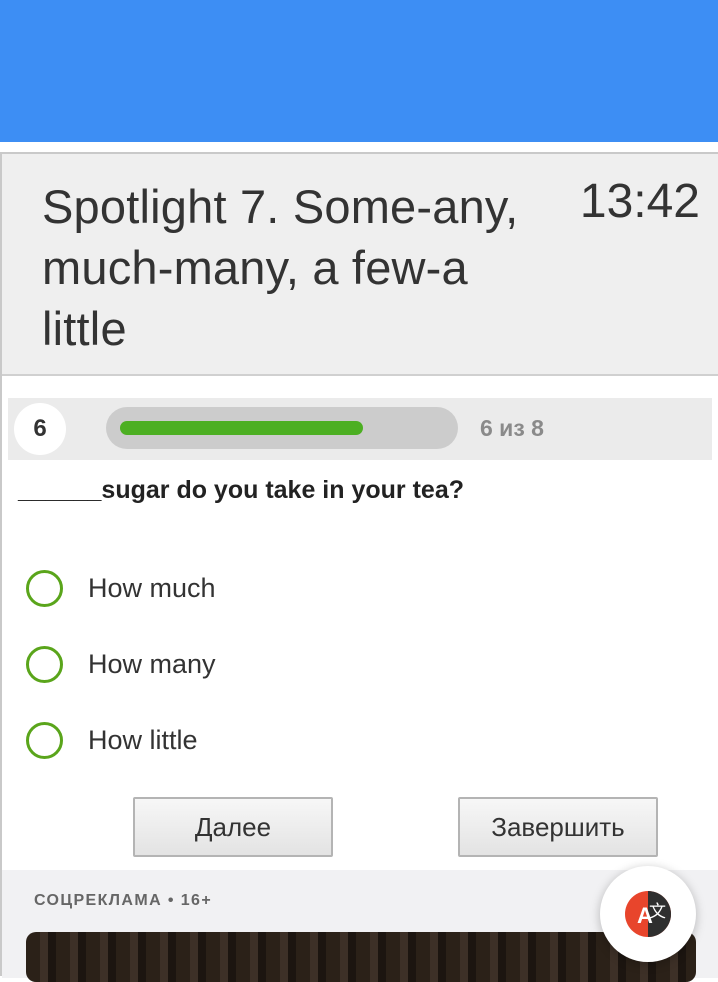  I want to click on translate-icon: A 文, so click(648, 914).